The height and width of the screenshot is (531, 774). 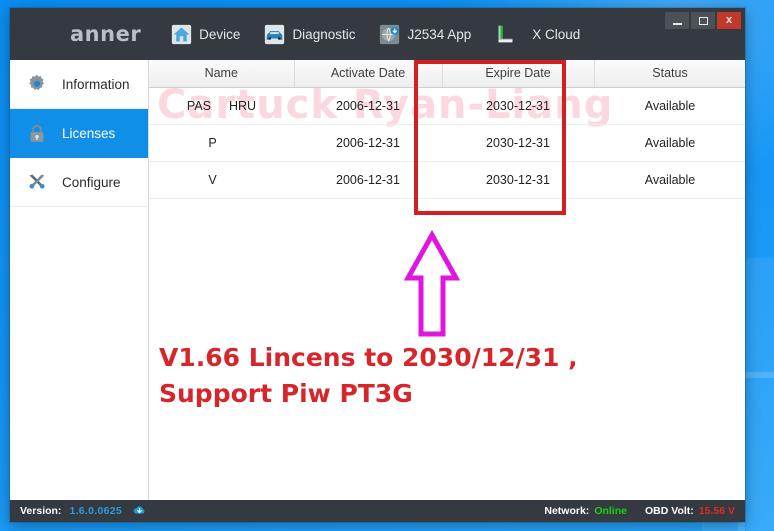 I want to click on minimize-icon, so click(x=677, y=24).